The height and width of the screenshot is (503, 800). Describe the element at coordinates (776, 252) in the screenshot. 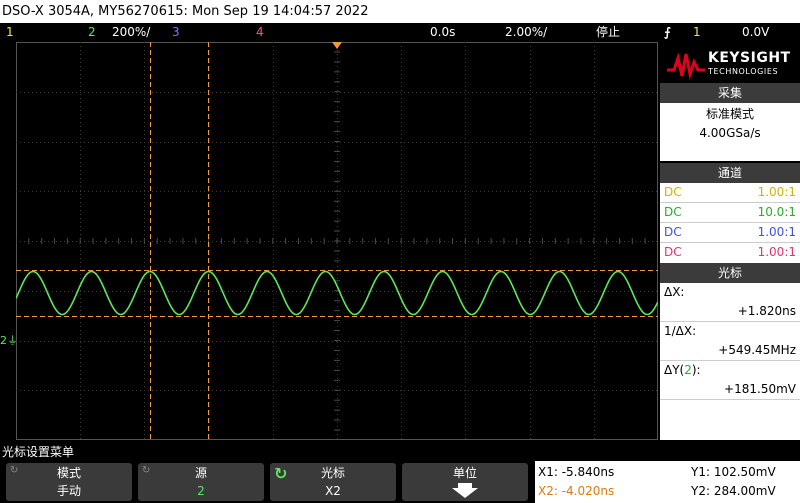

I see `channel-4-probe: 1.00:1` at that location.